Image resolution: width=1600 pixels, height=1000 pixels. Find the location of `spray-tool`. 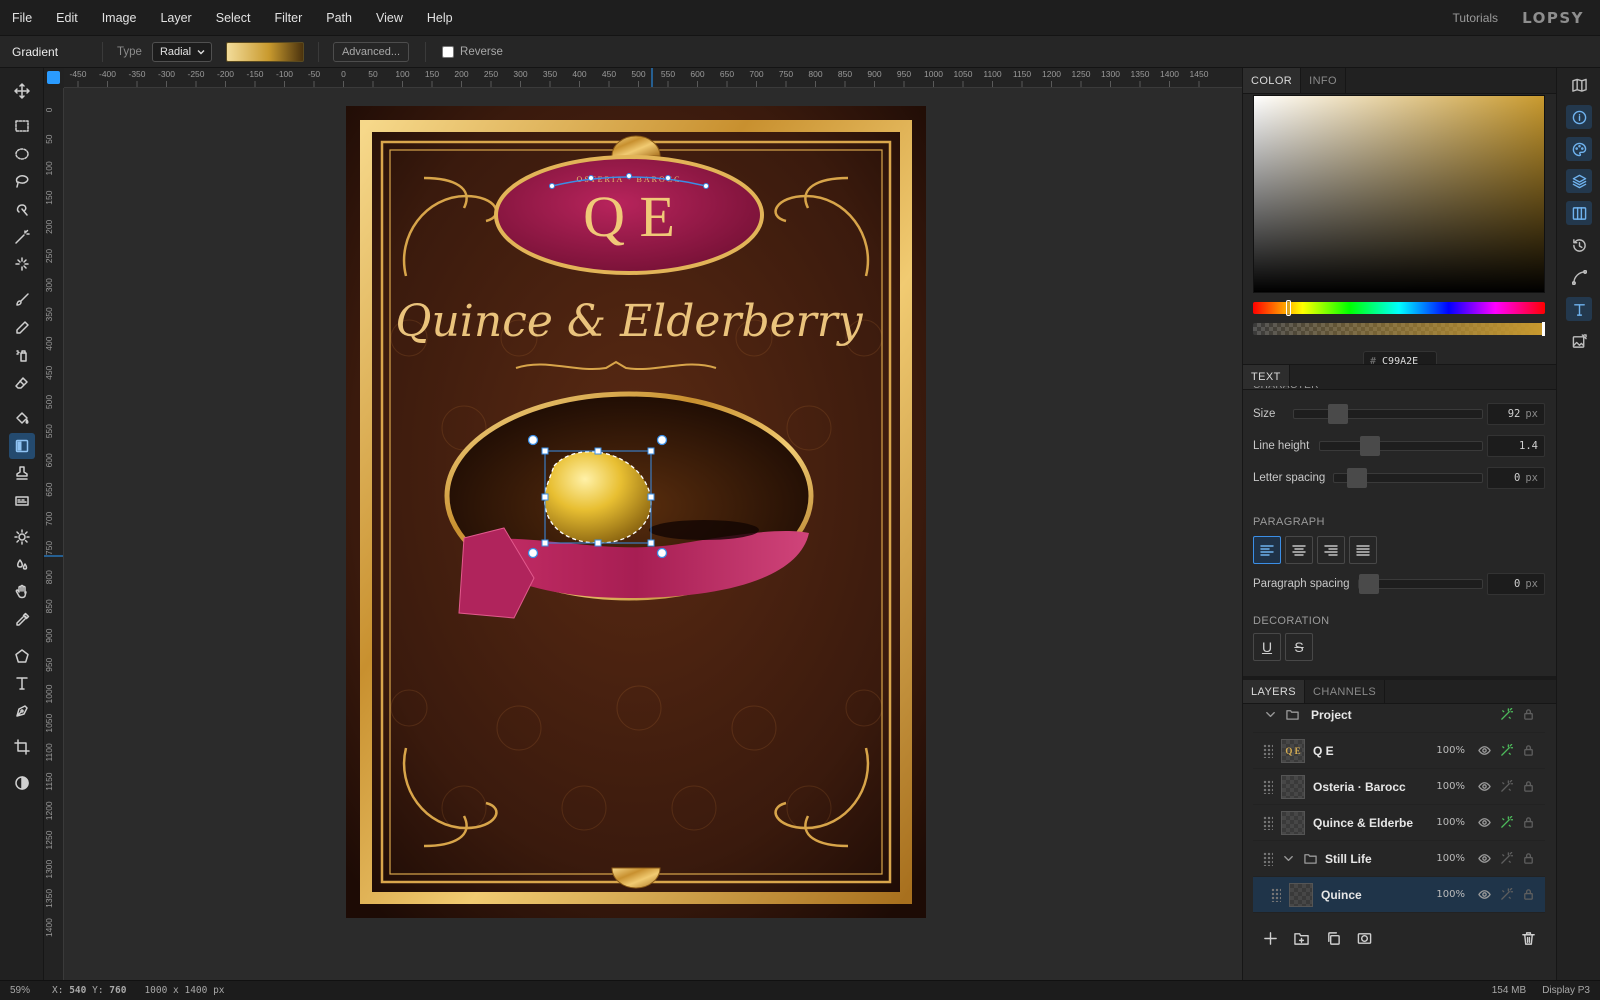

spray-tool is located at coordinates (22, 355).